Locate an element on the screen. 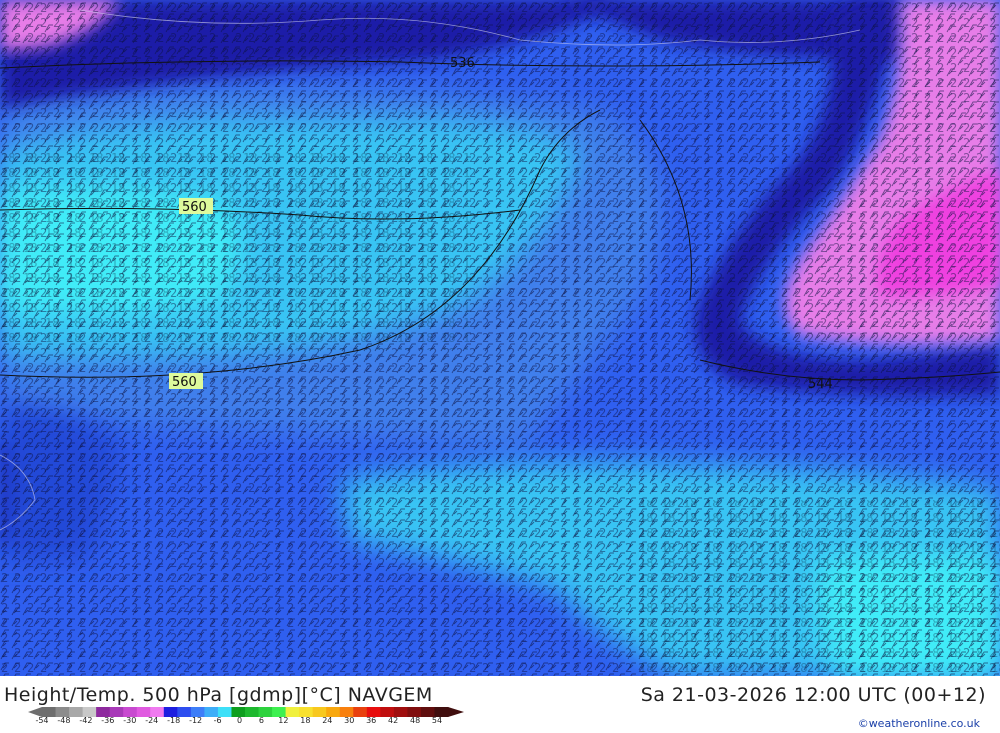 This screenshot has width=1000, height=733. contour-label-560-upper-text: 560 is located at coordinates (194, 207).